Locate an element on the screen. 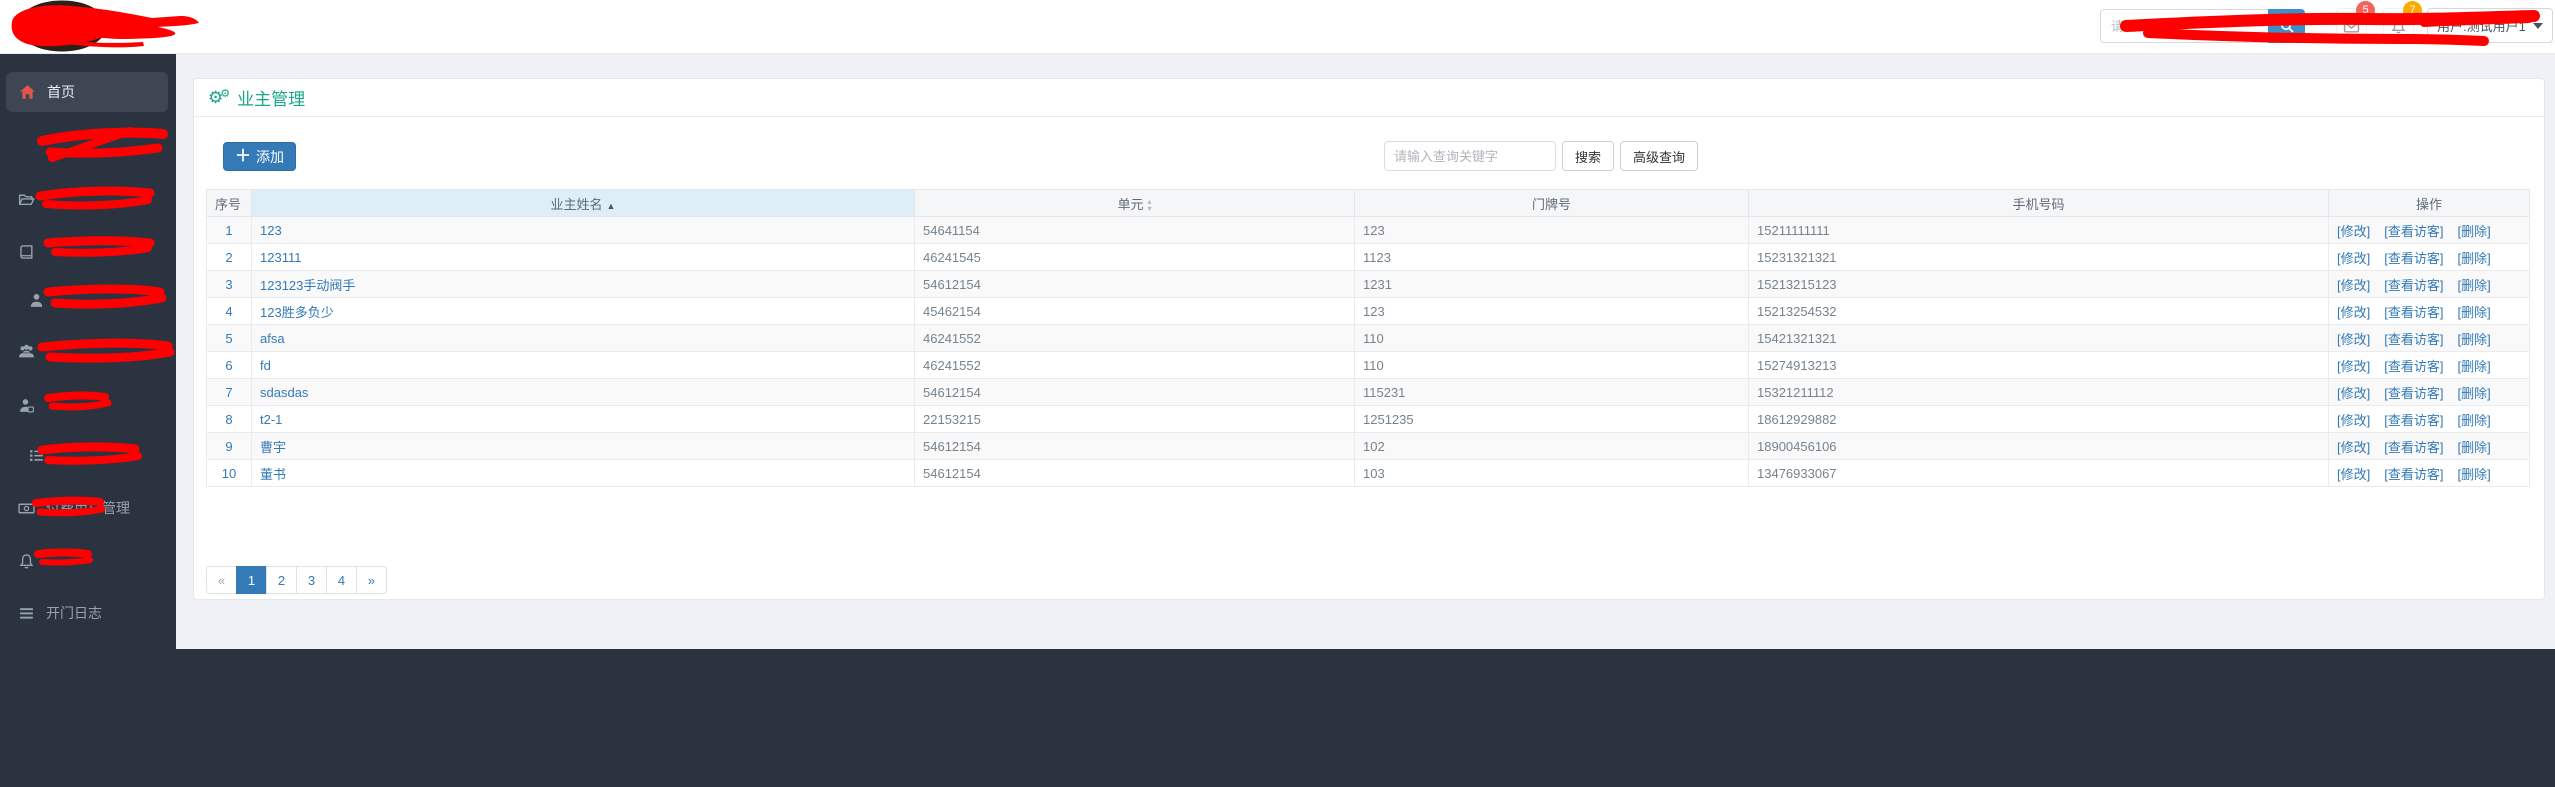 This screenshot has height=787, width=2555. owner-name-link: sdasdas is located at coordinates (284, 392).